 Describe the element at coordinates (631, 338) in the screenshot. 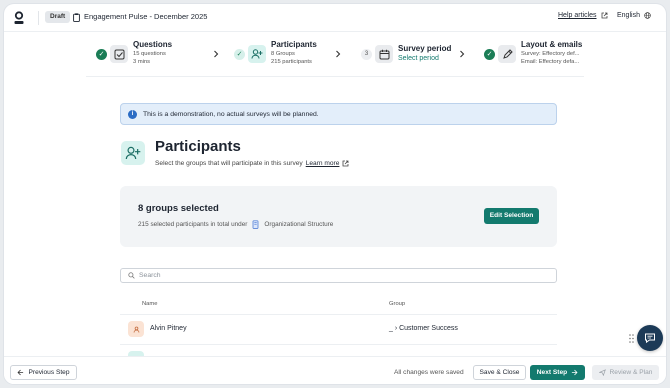

I see `drag-handle-icon` at that location.